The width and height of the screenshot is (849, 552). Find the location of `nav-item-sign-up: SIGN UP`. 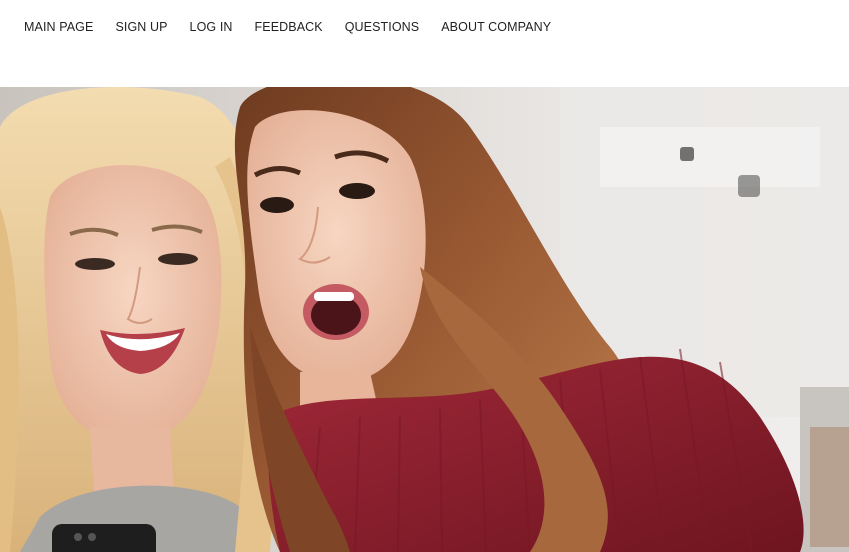

nav-item-sign-up: SIGN UP is located at coordinates (152, 27).